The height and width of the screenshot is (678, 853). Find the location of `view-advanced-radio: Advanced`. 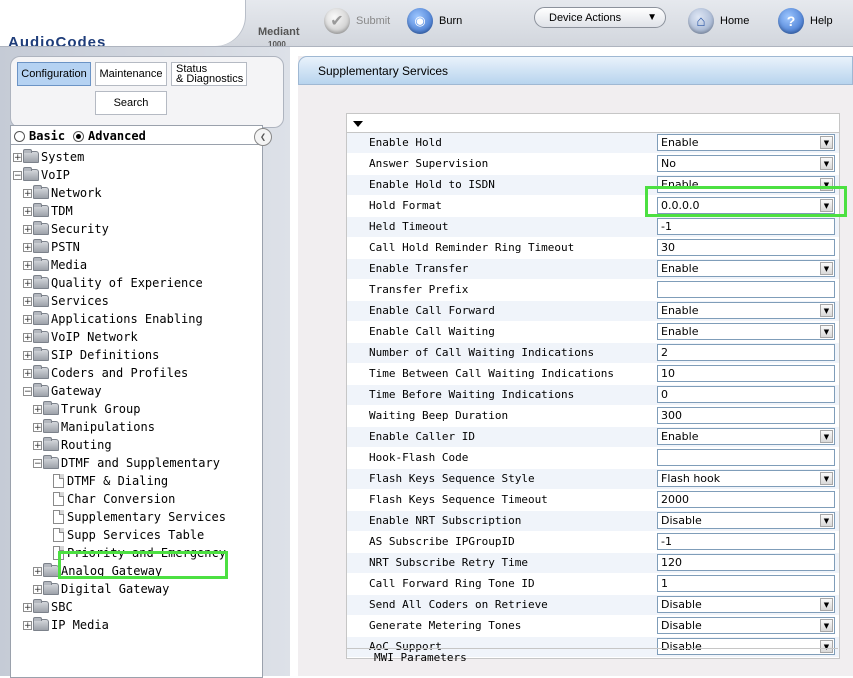

view-advanced-radio: Advanced is located at coordinates (109, 136).